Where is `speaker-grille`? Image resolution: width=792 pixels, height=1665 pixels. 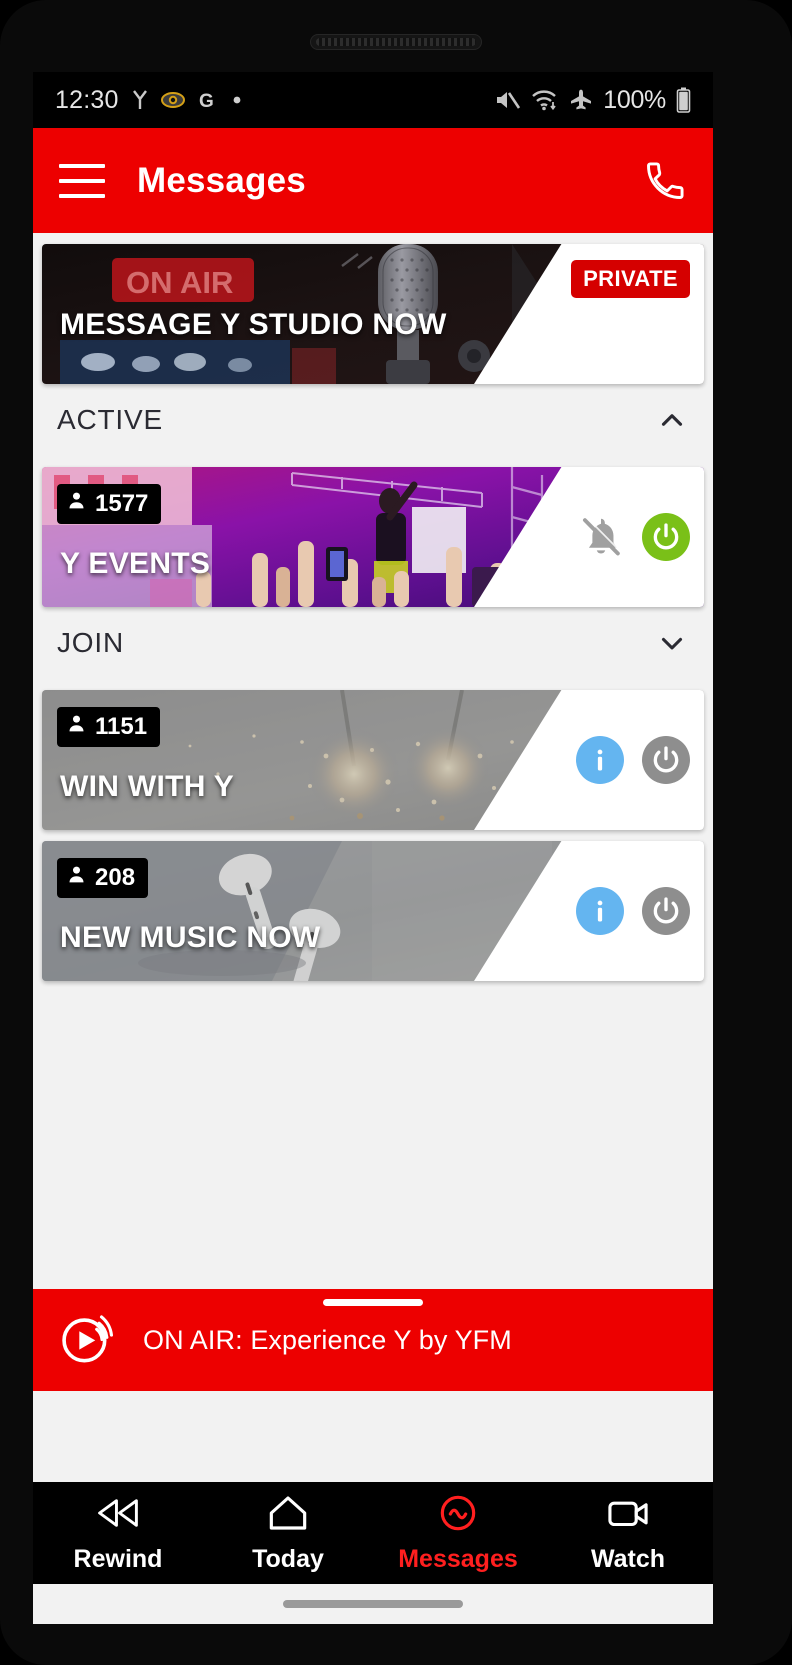 speaker-grille is located at coordinates (396, 42).